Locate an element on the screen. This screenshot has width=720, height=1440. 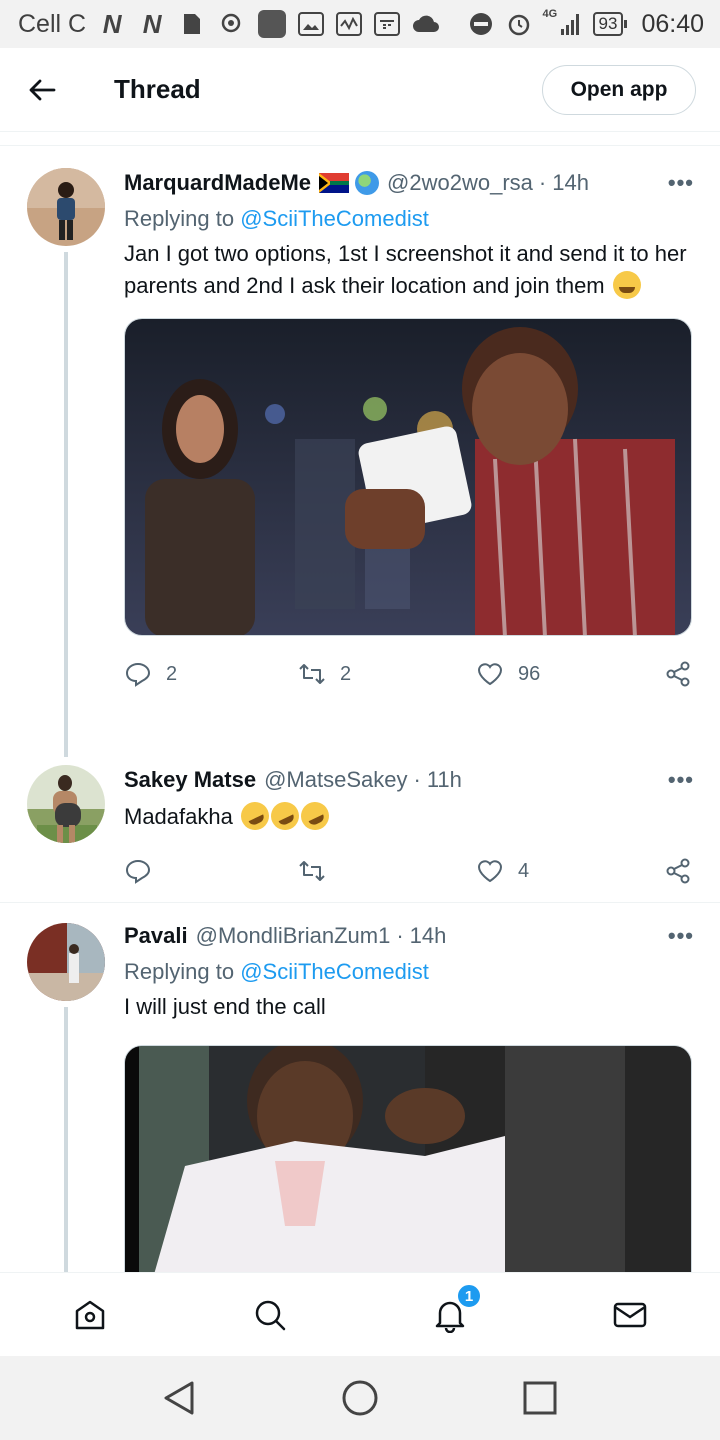
timestamp: 11h is located at coordinates (444, 780).